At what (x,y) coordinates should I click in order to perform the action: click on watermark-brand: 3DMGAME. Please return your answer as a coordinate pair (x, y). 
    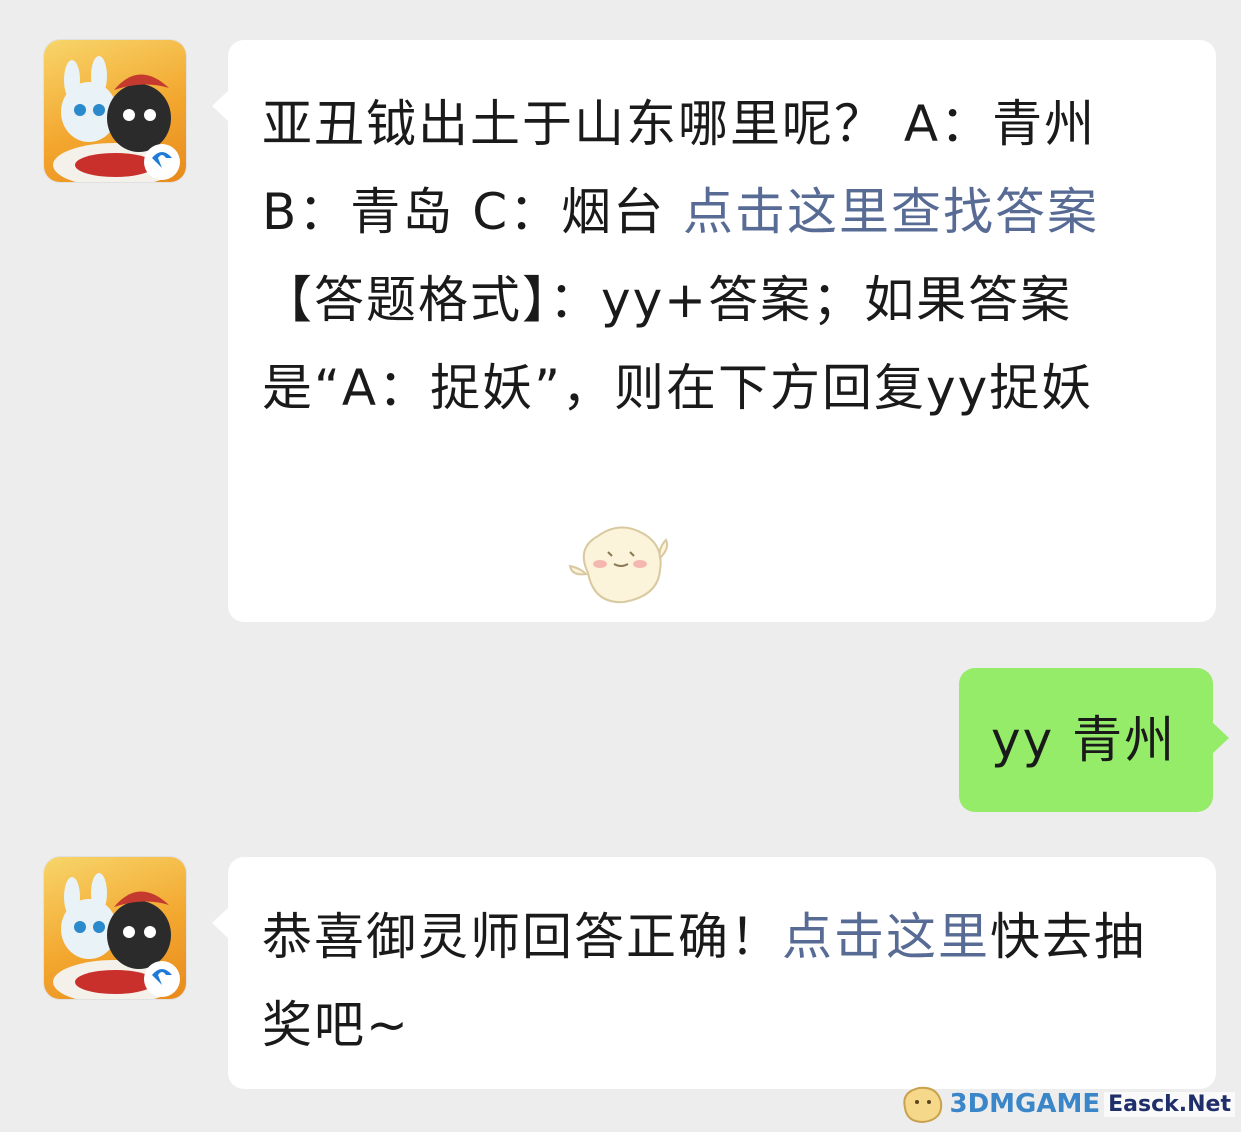
    Looking at the image, I should click on (1025, 1104).